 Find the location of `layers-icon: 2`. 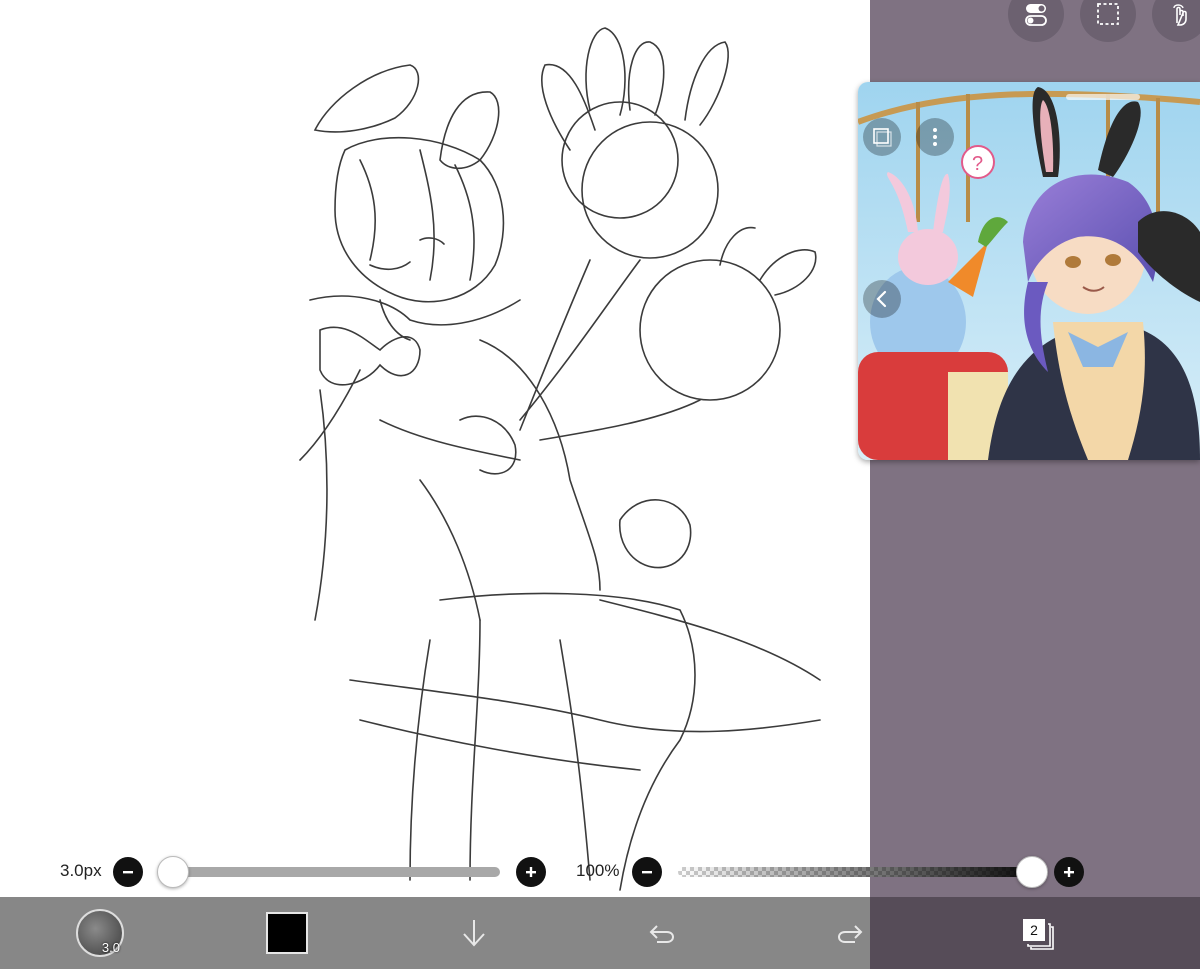

layers-icon: 2 is located at coordinates (1038, 933).